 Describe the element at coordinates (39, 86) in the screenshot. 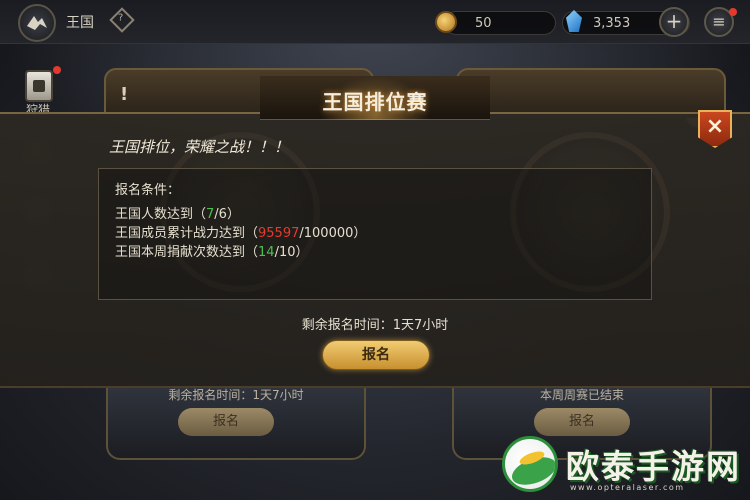

I see `hunt-icon` at that location.